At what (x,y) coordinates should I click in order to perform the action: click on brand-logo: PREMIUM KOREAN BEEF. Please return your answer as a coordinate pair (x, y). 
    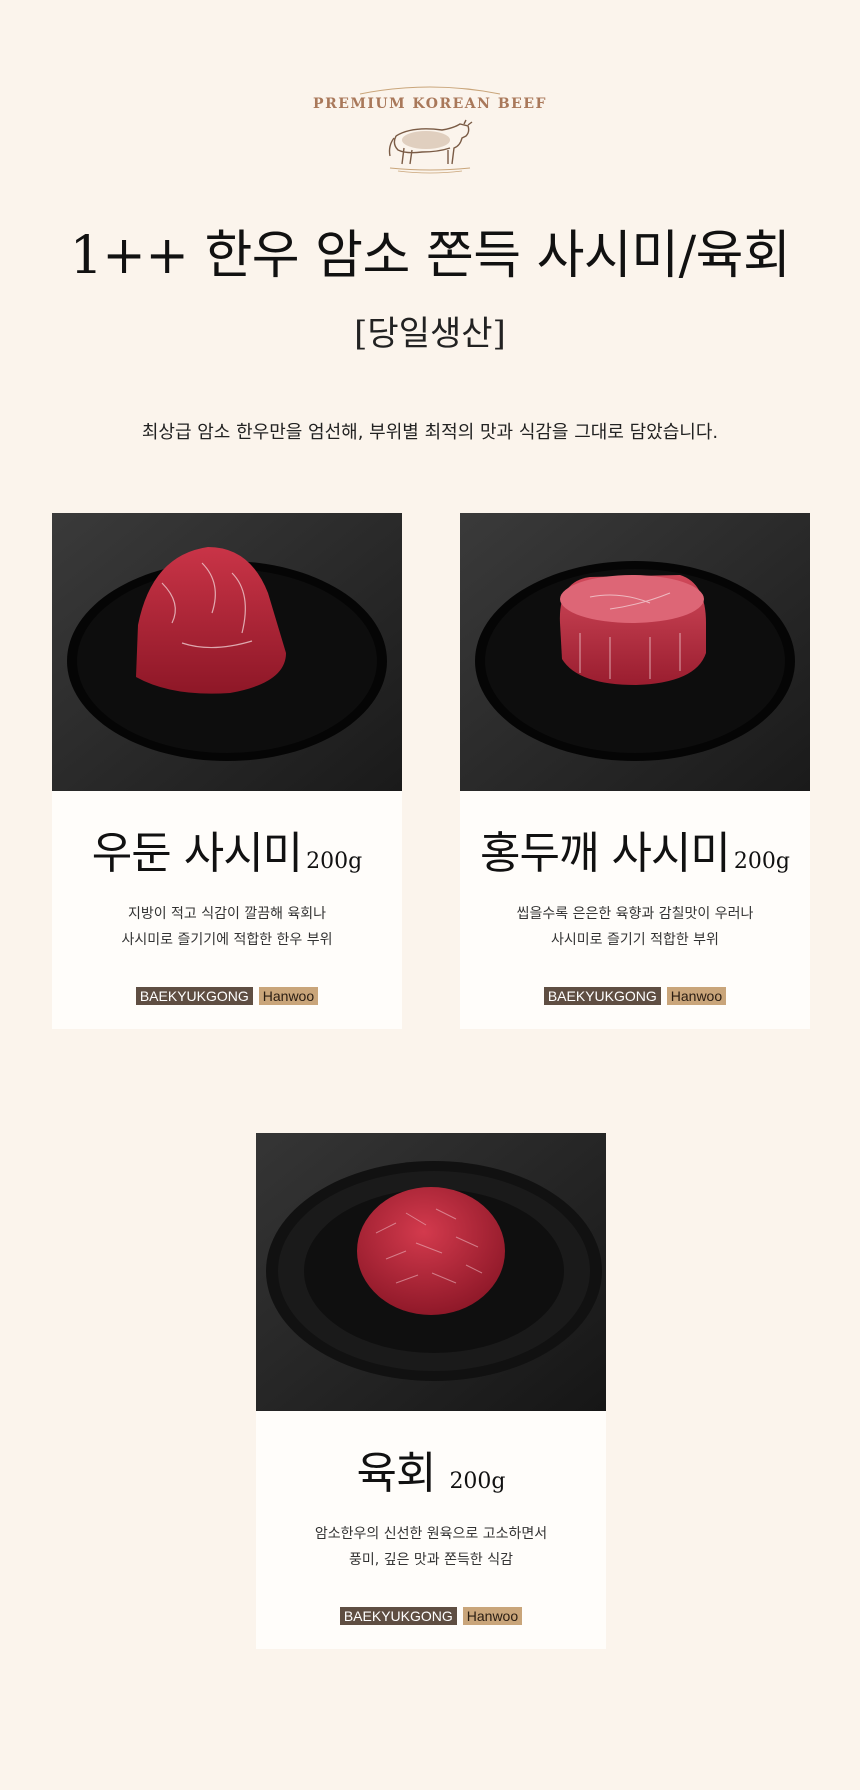
    Looking at the image, I should click on (430, 130).